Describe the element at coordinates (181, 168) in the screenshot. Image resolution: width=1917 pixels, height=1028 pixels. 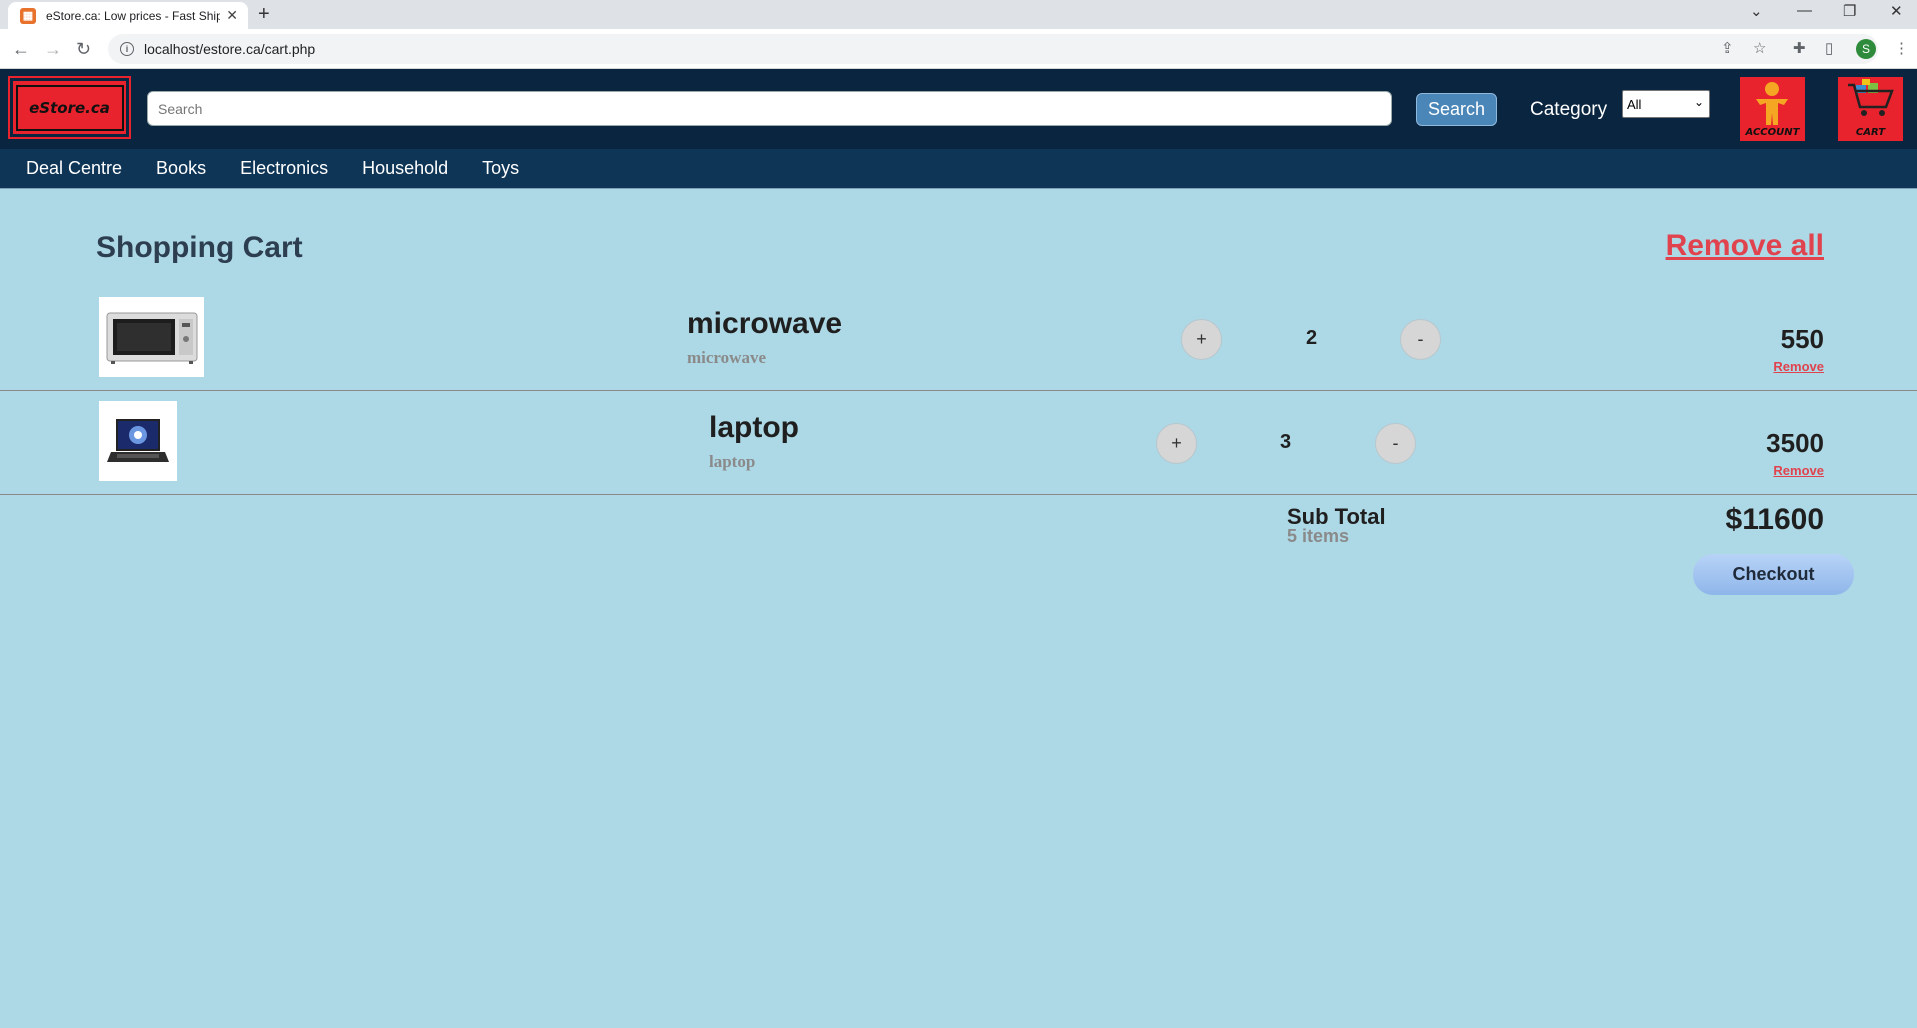
I see `nav-books: Books` at that location.